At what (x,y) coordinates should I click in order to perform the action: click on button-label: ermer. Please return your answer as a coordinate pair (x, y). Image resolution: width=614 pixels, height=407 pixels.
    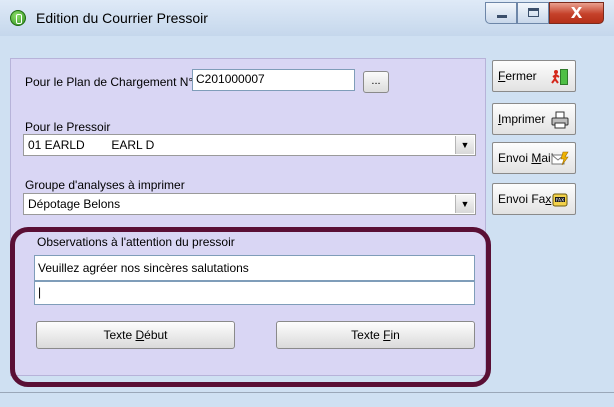
    Looking at the image, I should click on (521, 76).